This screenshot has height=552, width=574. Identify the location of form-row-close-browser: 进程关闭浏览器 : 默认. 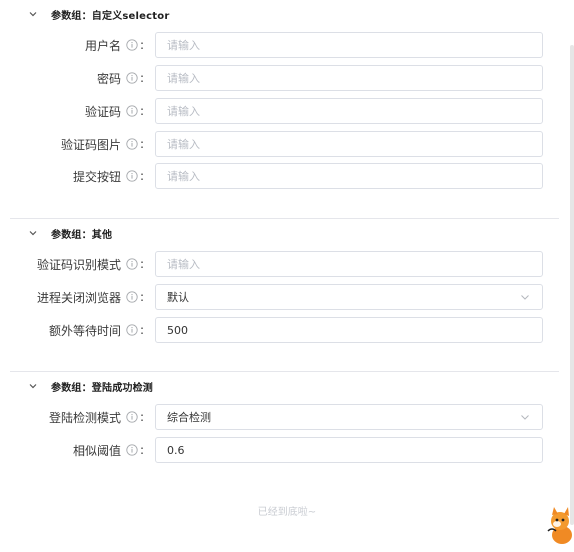
(287, 297).